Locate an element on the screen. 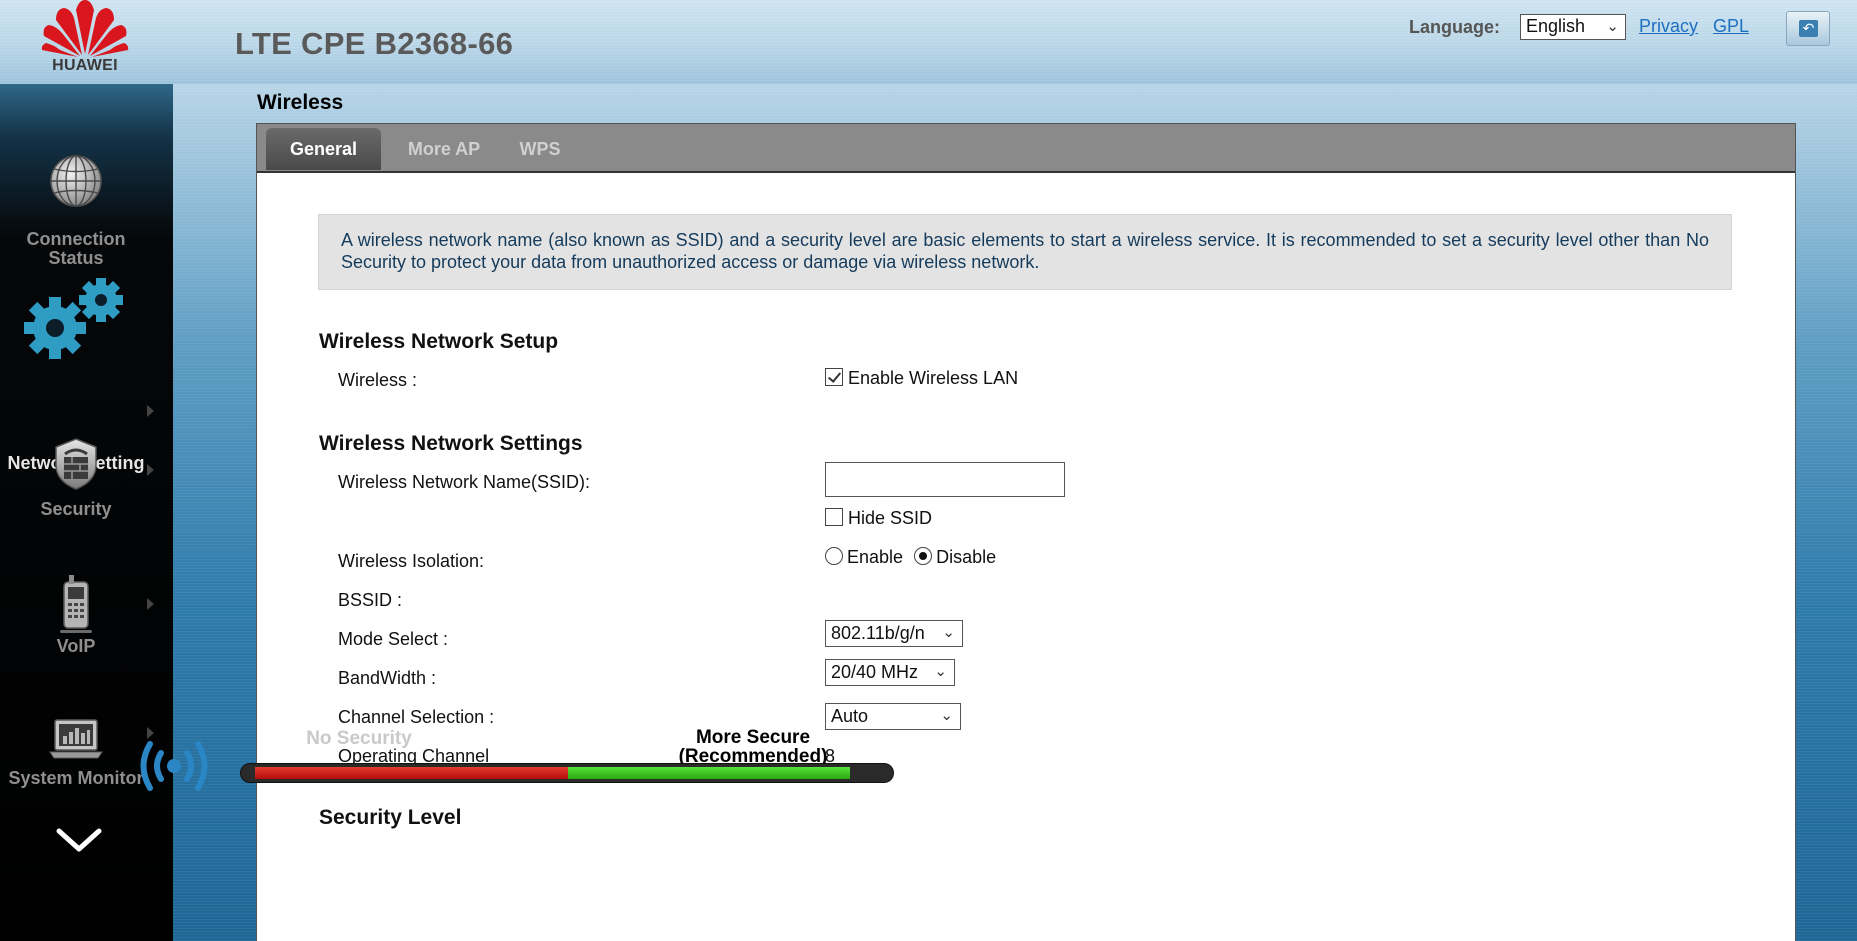  bandwidth-select: 20/40 MHz ⌄ is located at coordinates (890, 672).